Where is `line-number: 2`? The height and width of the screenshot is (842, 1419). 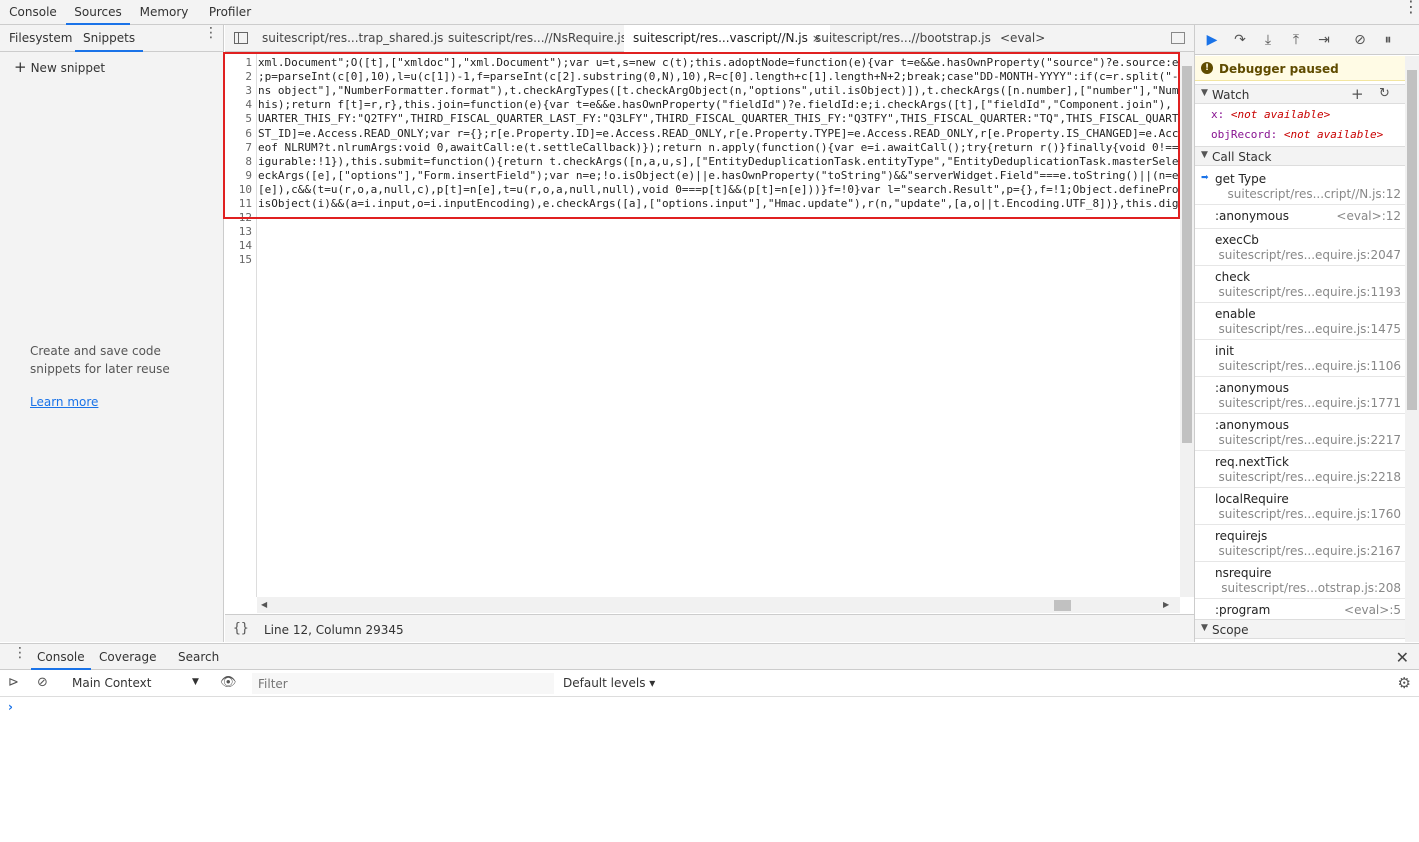 line-number: 2 is located at coordinates (248, 77).